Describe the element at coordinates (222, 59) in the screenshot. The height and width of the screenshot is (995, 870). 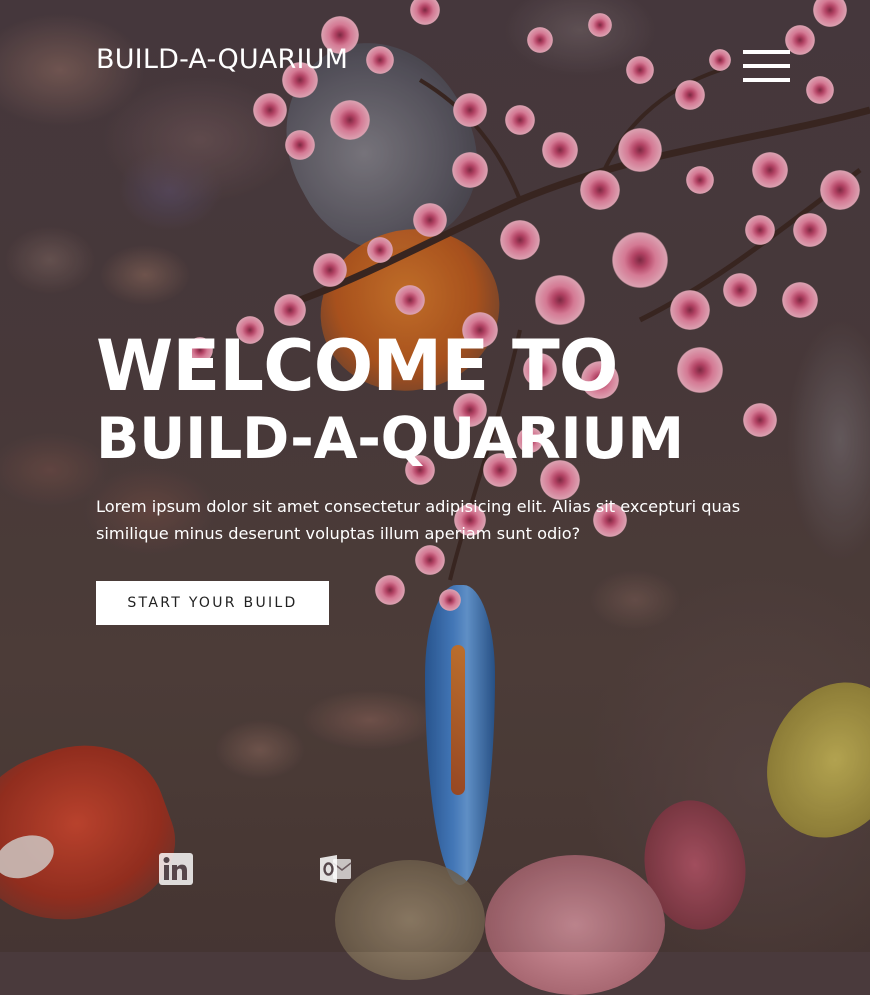
I see `brand-logo-text: BUILD-A-QUARIUM` at that location.